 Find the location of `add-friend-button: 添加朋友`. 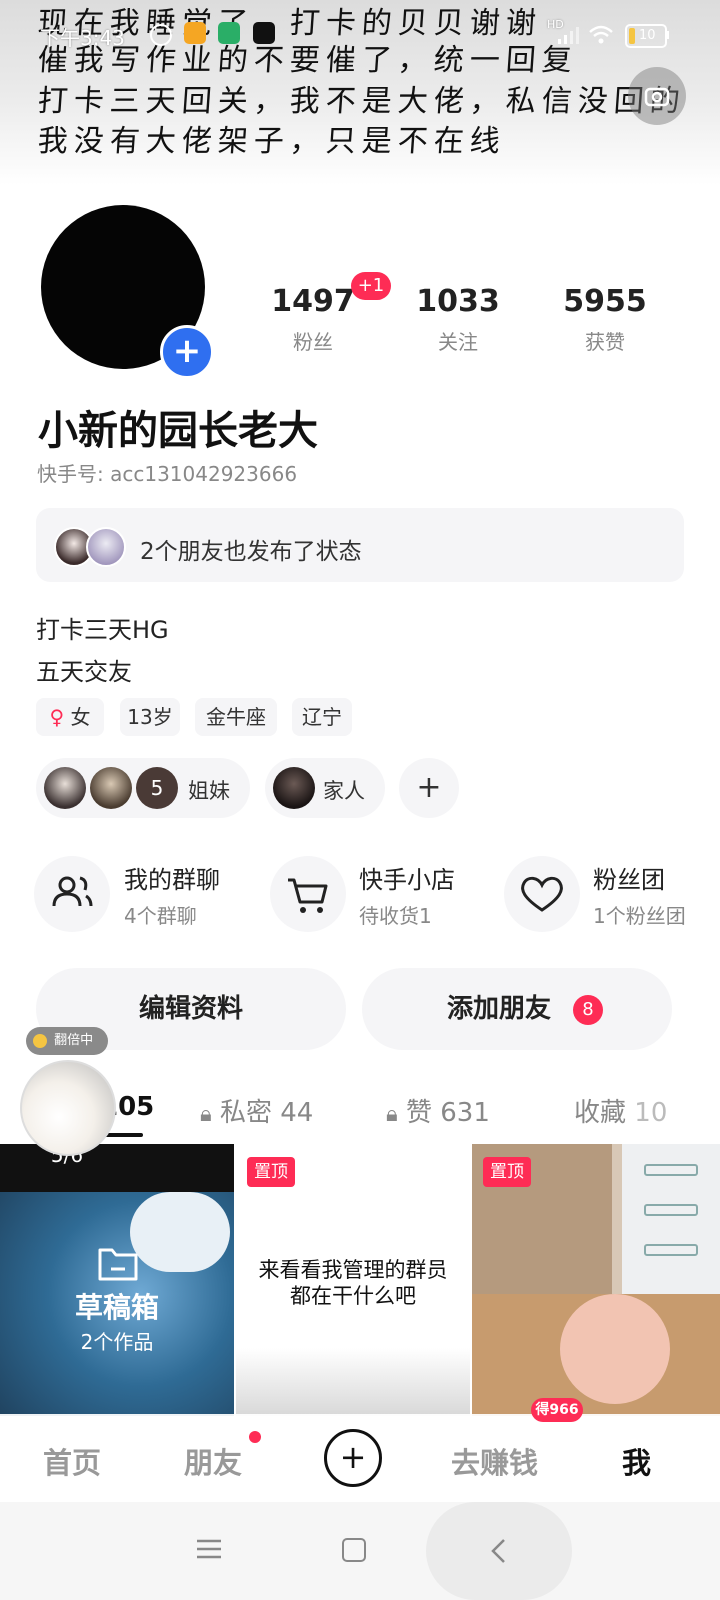

add-friend-button: 添加朋友 is located at coordinates (517, 1009).